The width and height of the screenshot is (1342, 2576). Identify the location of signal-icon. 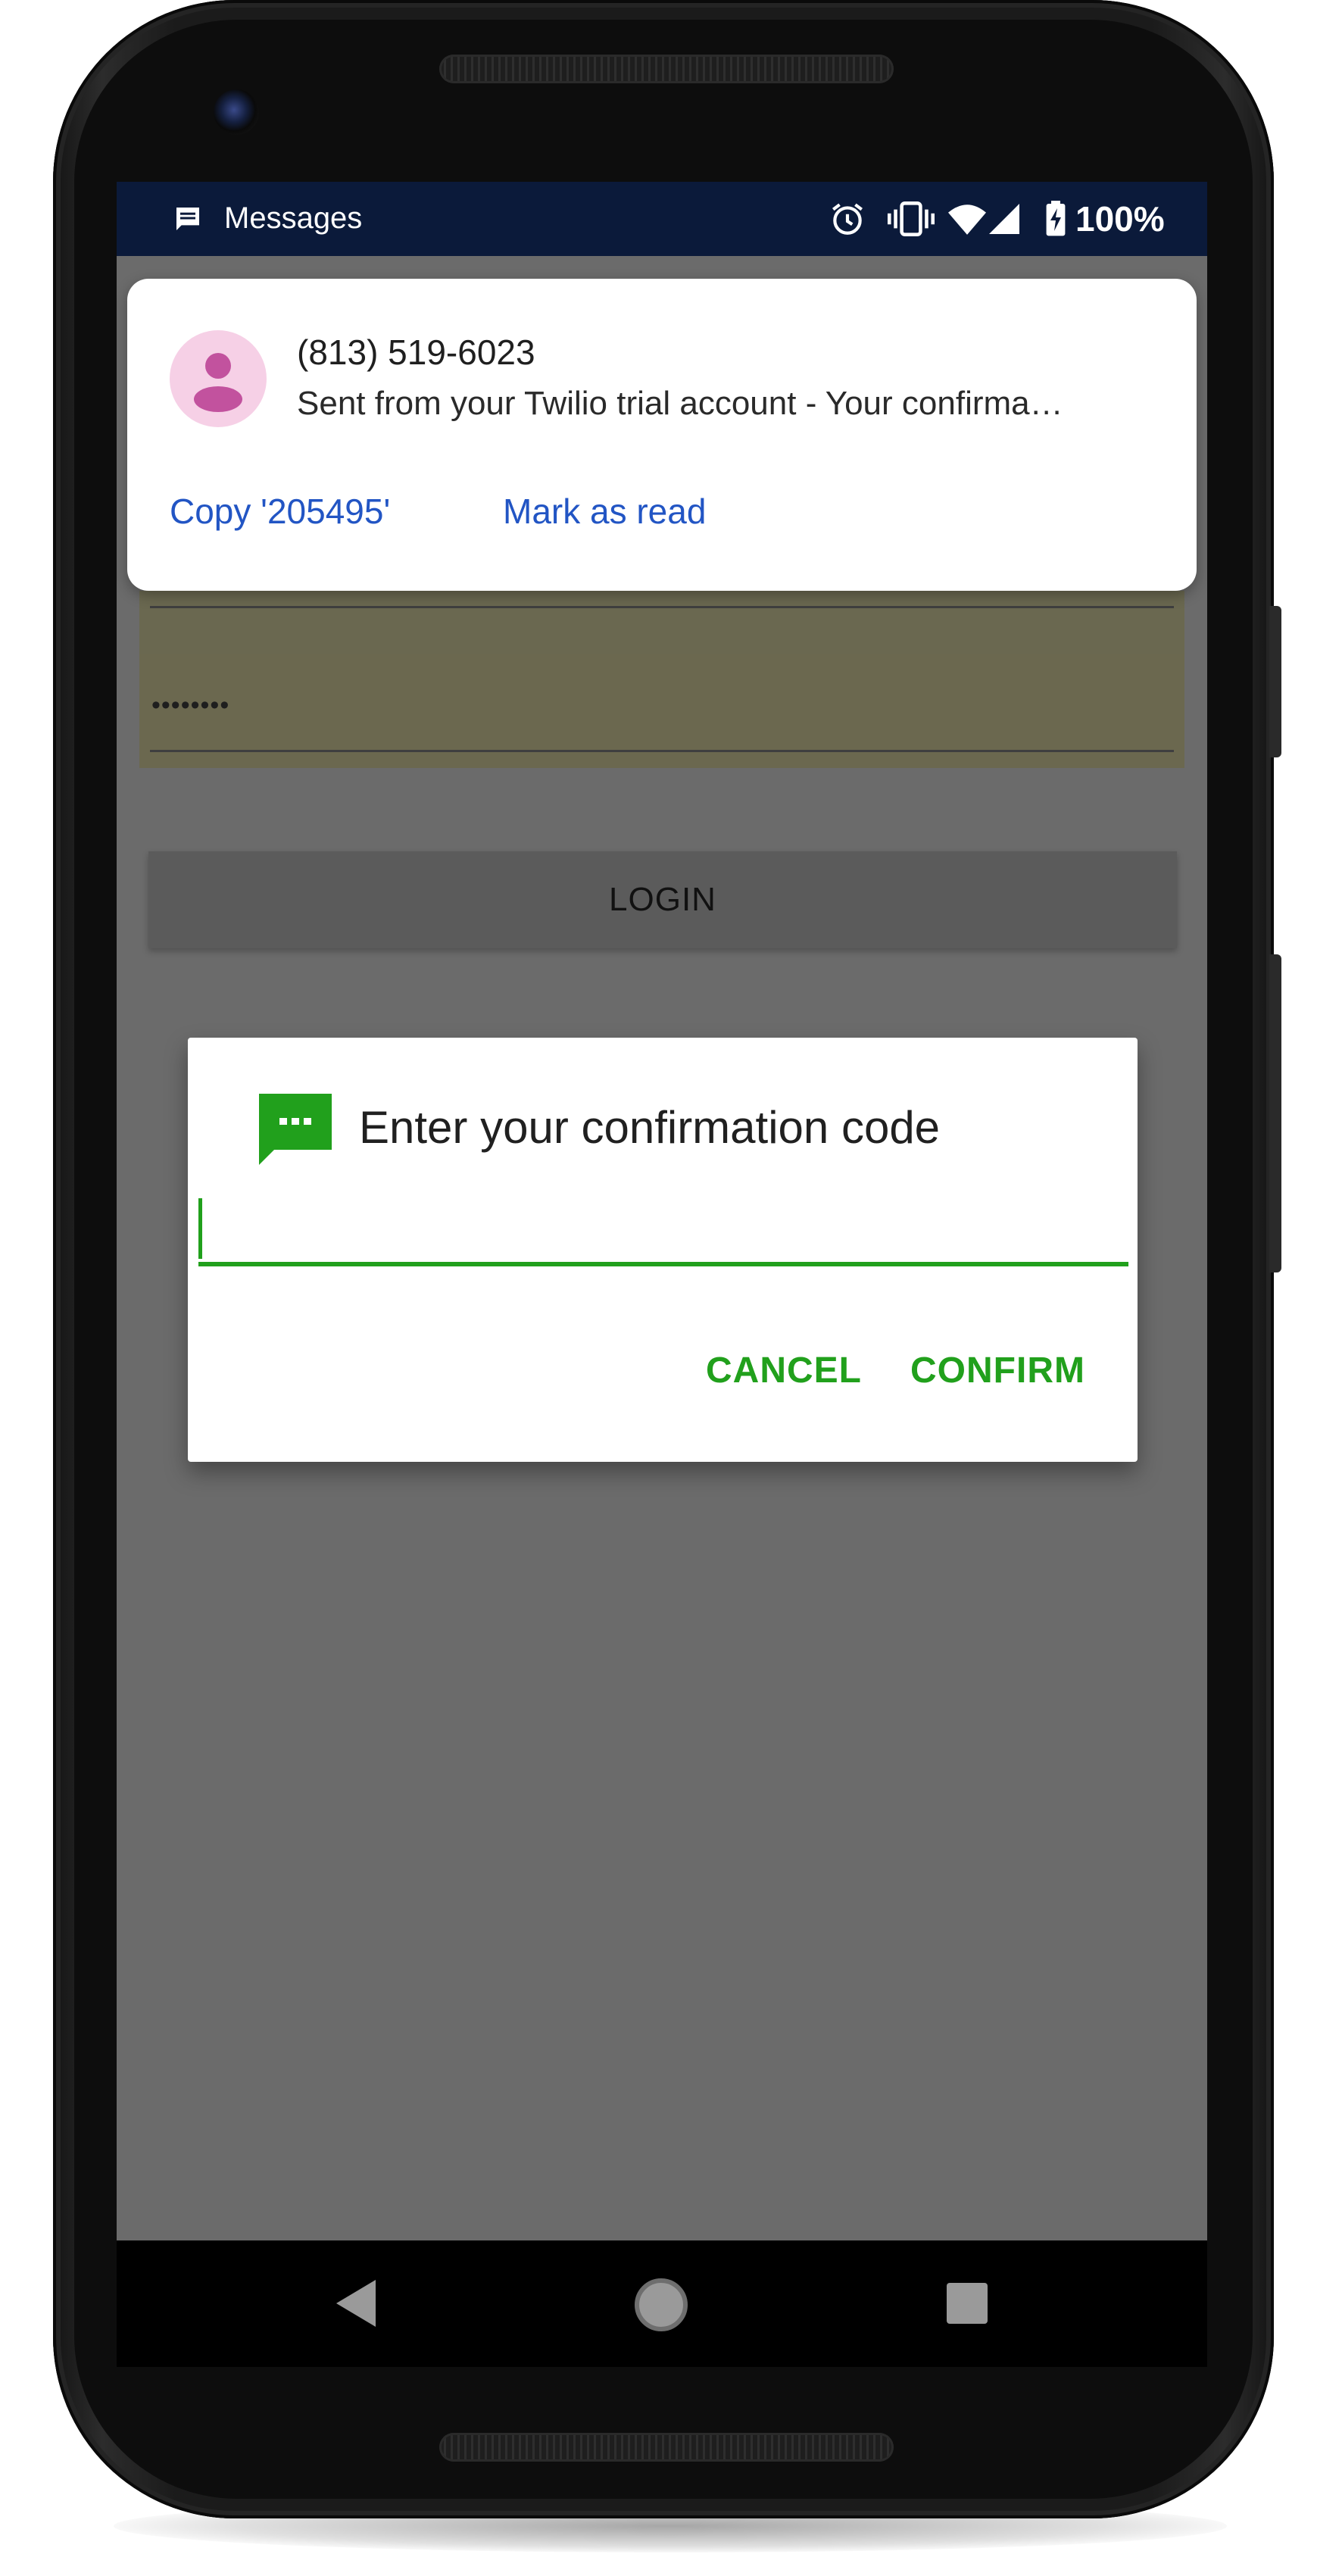
(1004, 219).